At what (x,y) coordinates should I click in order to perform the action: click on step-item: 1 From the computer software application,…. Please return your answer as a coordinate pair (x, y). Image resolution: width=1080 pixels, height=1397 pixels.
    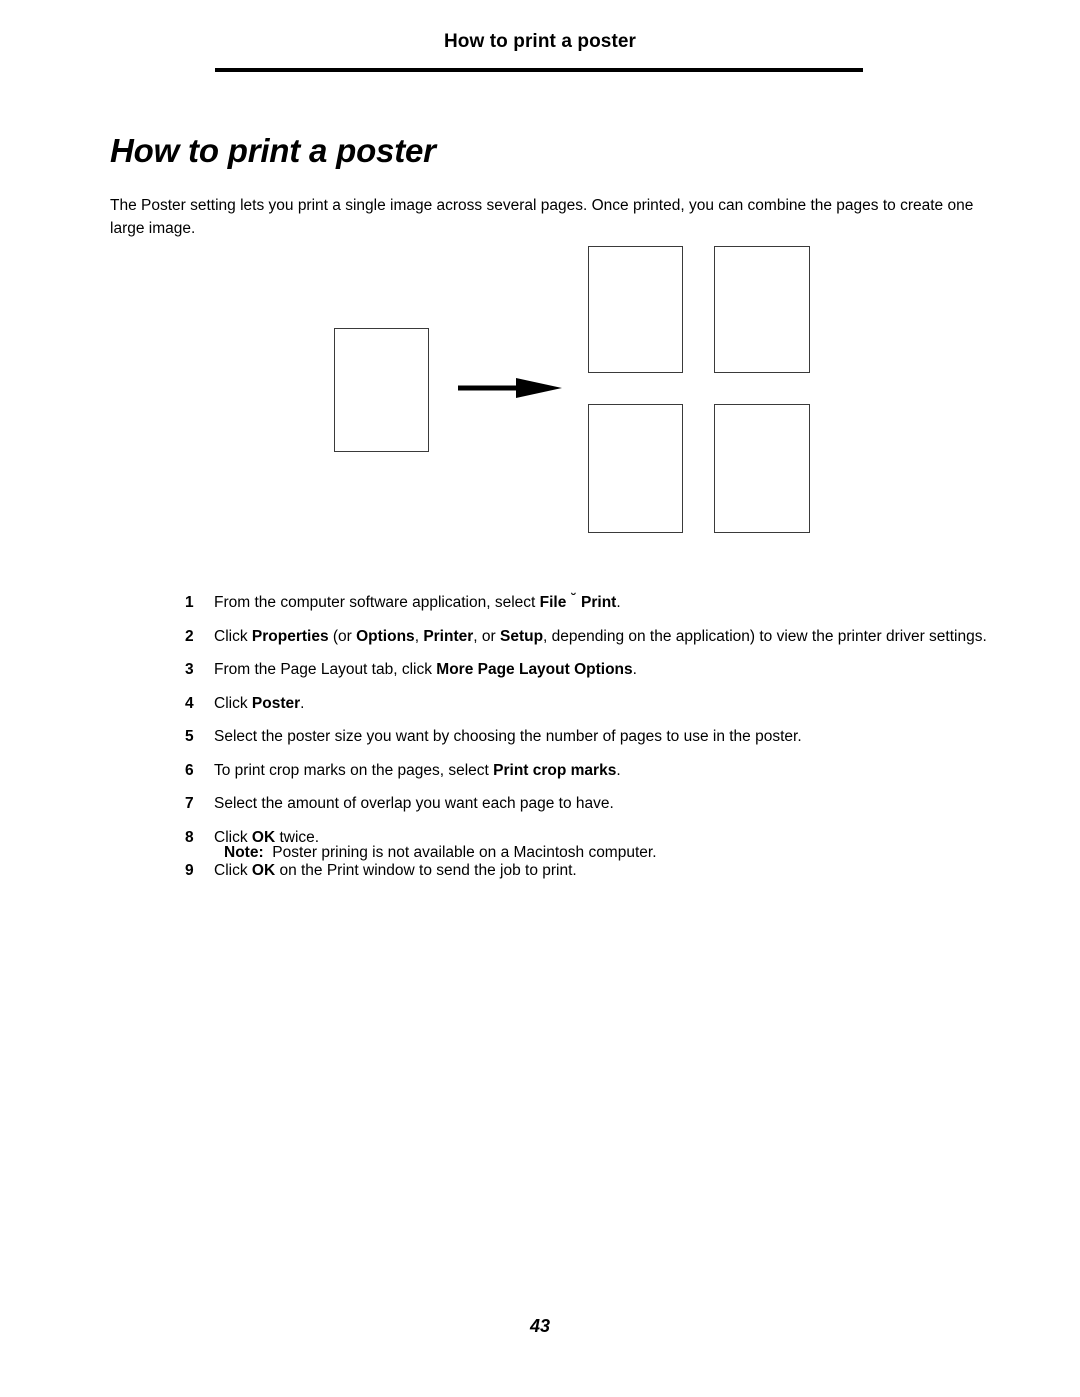
    Looking at the image, I should click on (600, 601).